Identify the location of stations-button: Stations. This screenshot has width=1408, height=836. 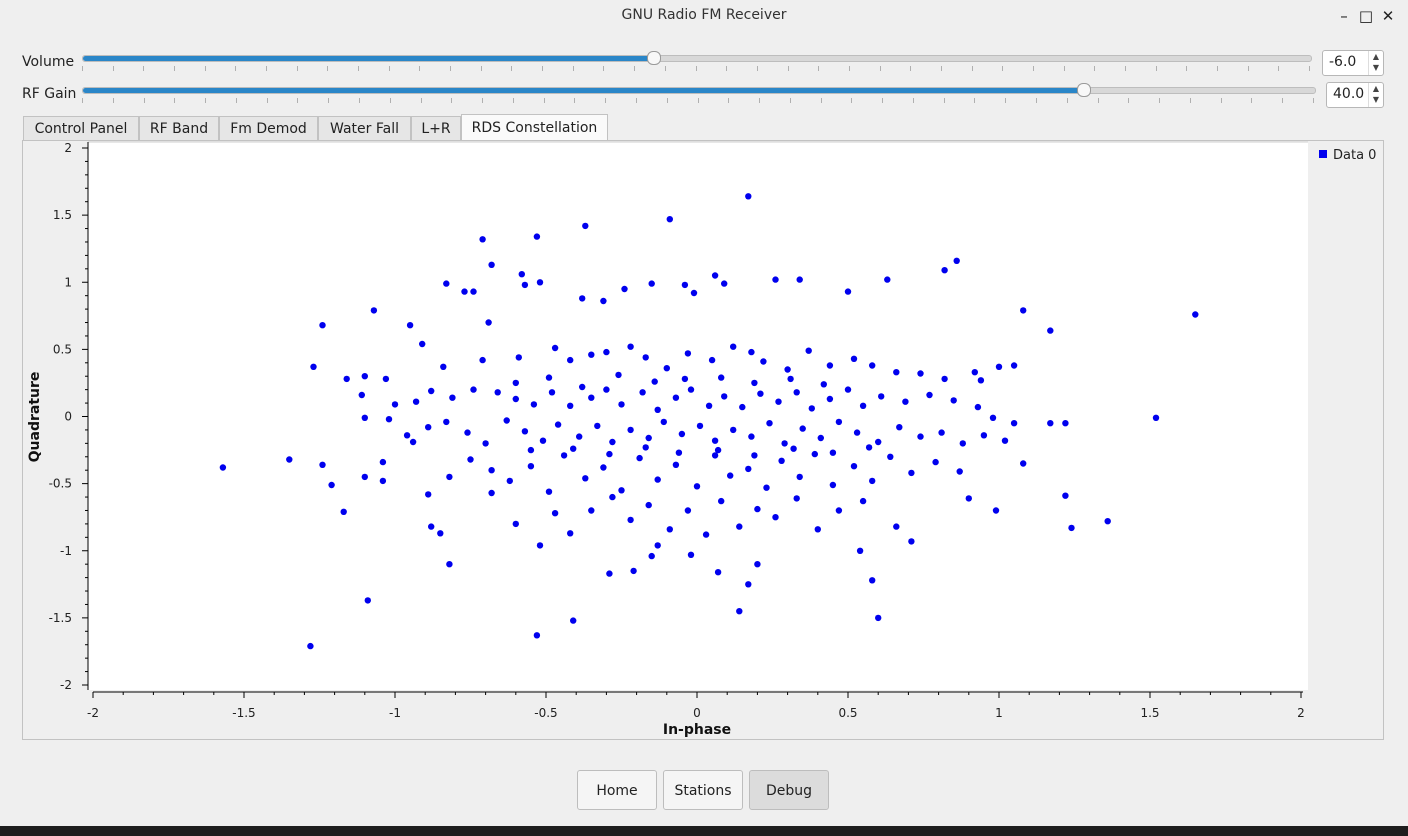
(703, 790).